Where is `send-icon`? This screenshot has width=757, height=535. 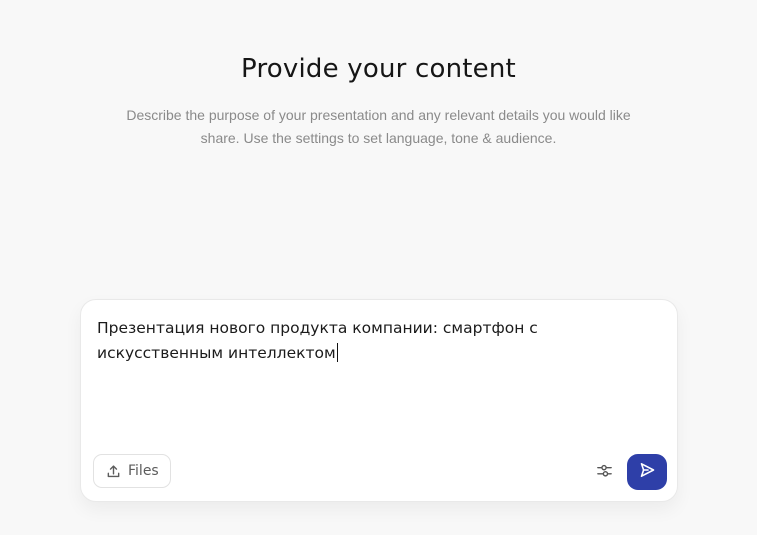 send-icon is located at coordinates (647, 472).